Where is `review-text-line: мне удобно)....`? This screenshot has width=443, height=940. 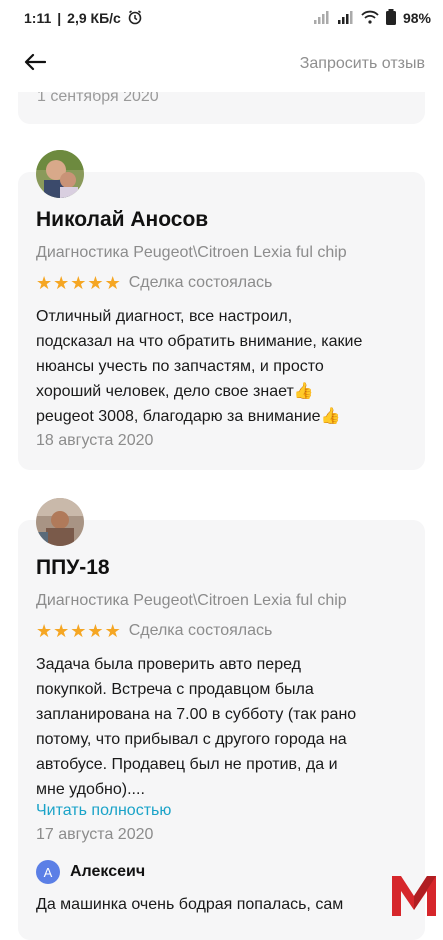
review-text-line: мне удобно).... is located at coordinates (90, 789).